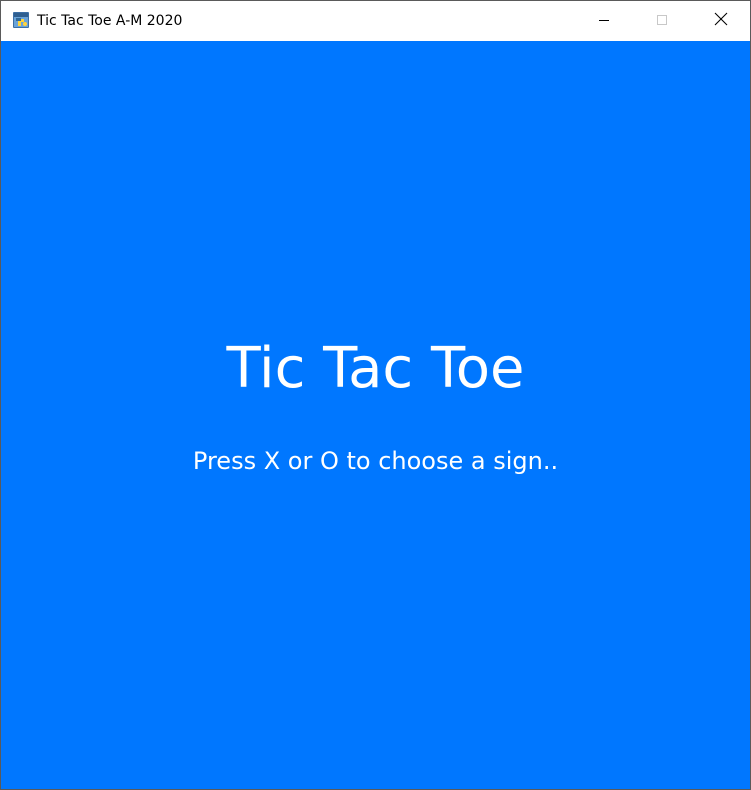 The image size is (751, 790). I want to click on game-title: Tic Tac Toe, so click(375, 368).